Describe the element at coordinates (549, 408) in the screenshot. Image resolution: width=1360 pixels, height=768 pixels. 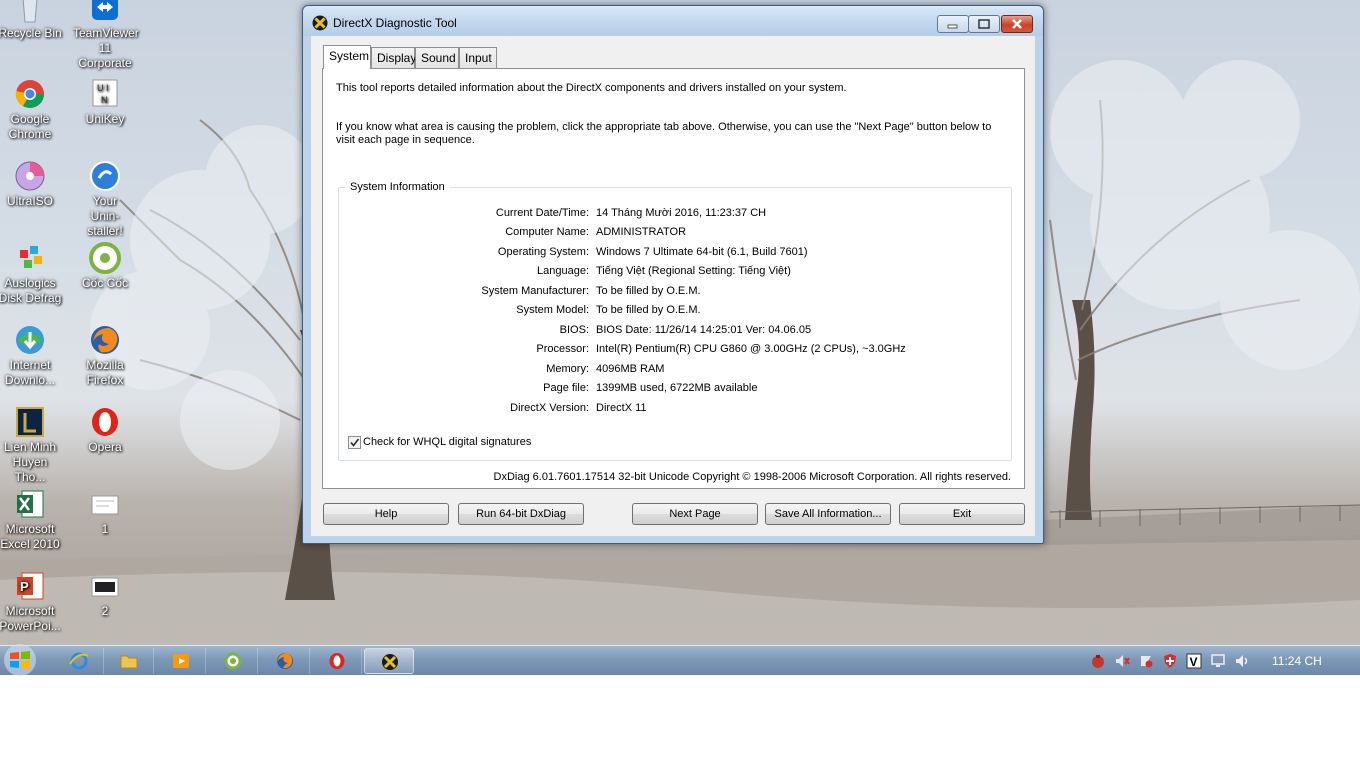
I see `info-label: DirectX Version:` at that location.